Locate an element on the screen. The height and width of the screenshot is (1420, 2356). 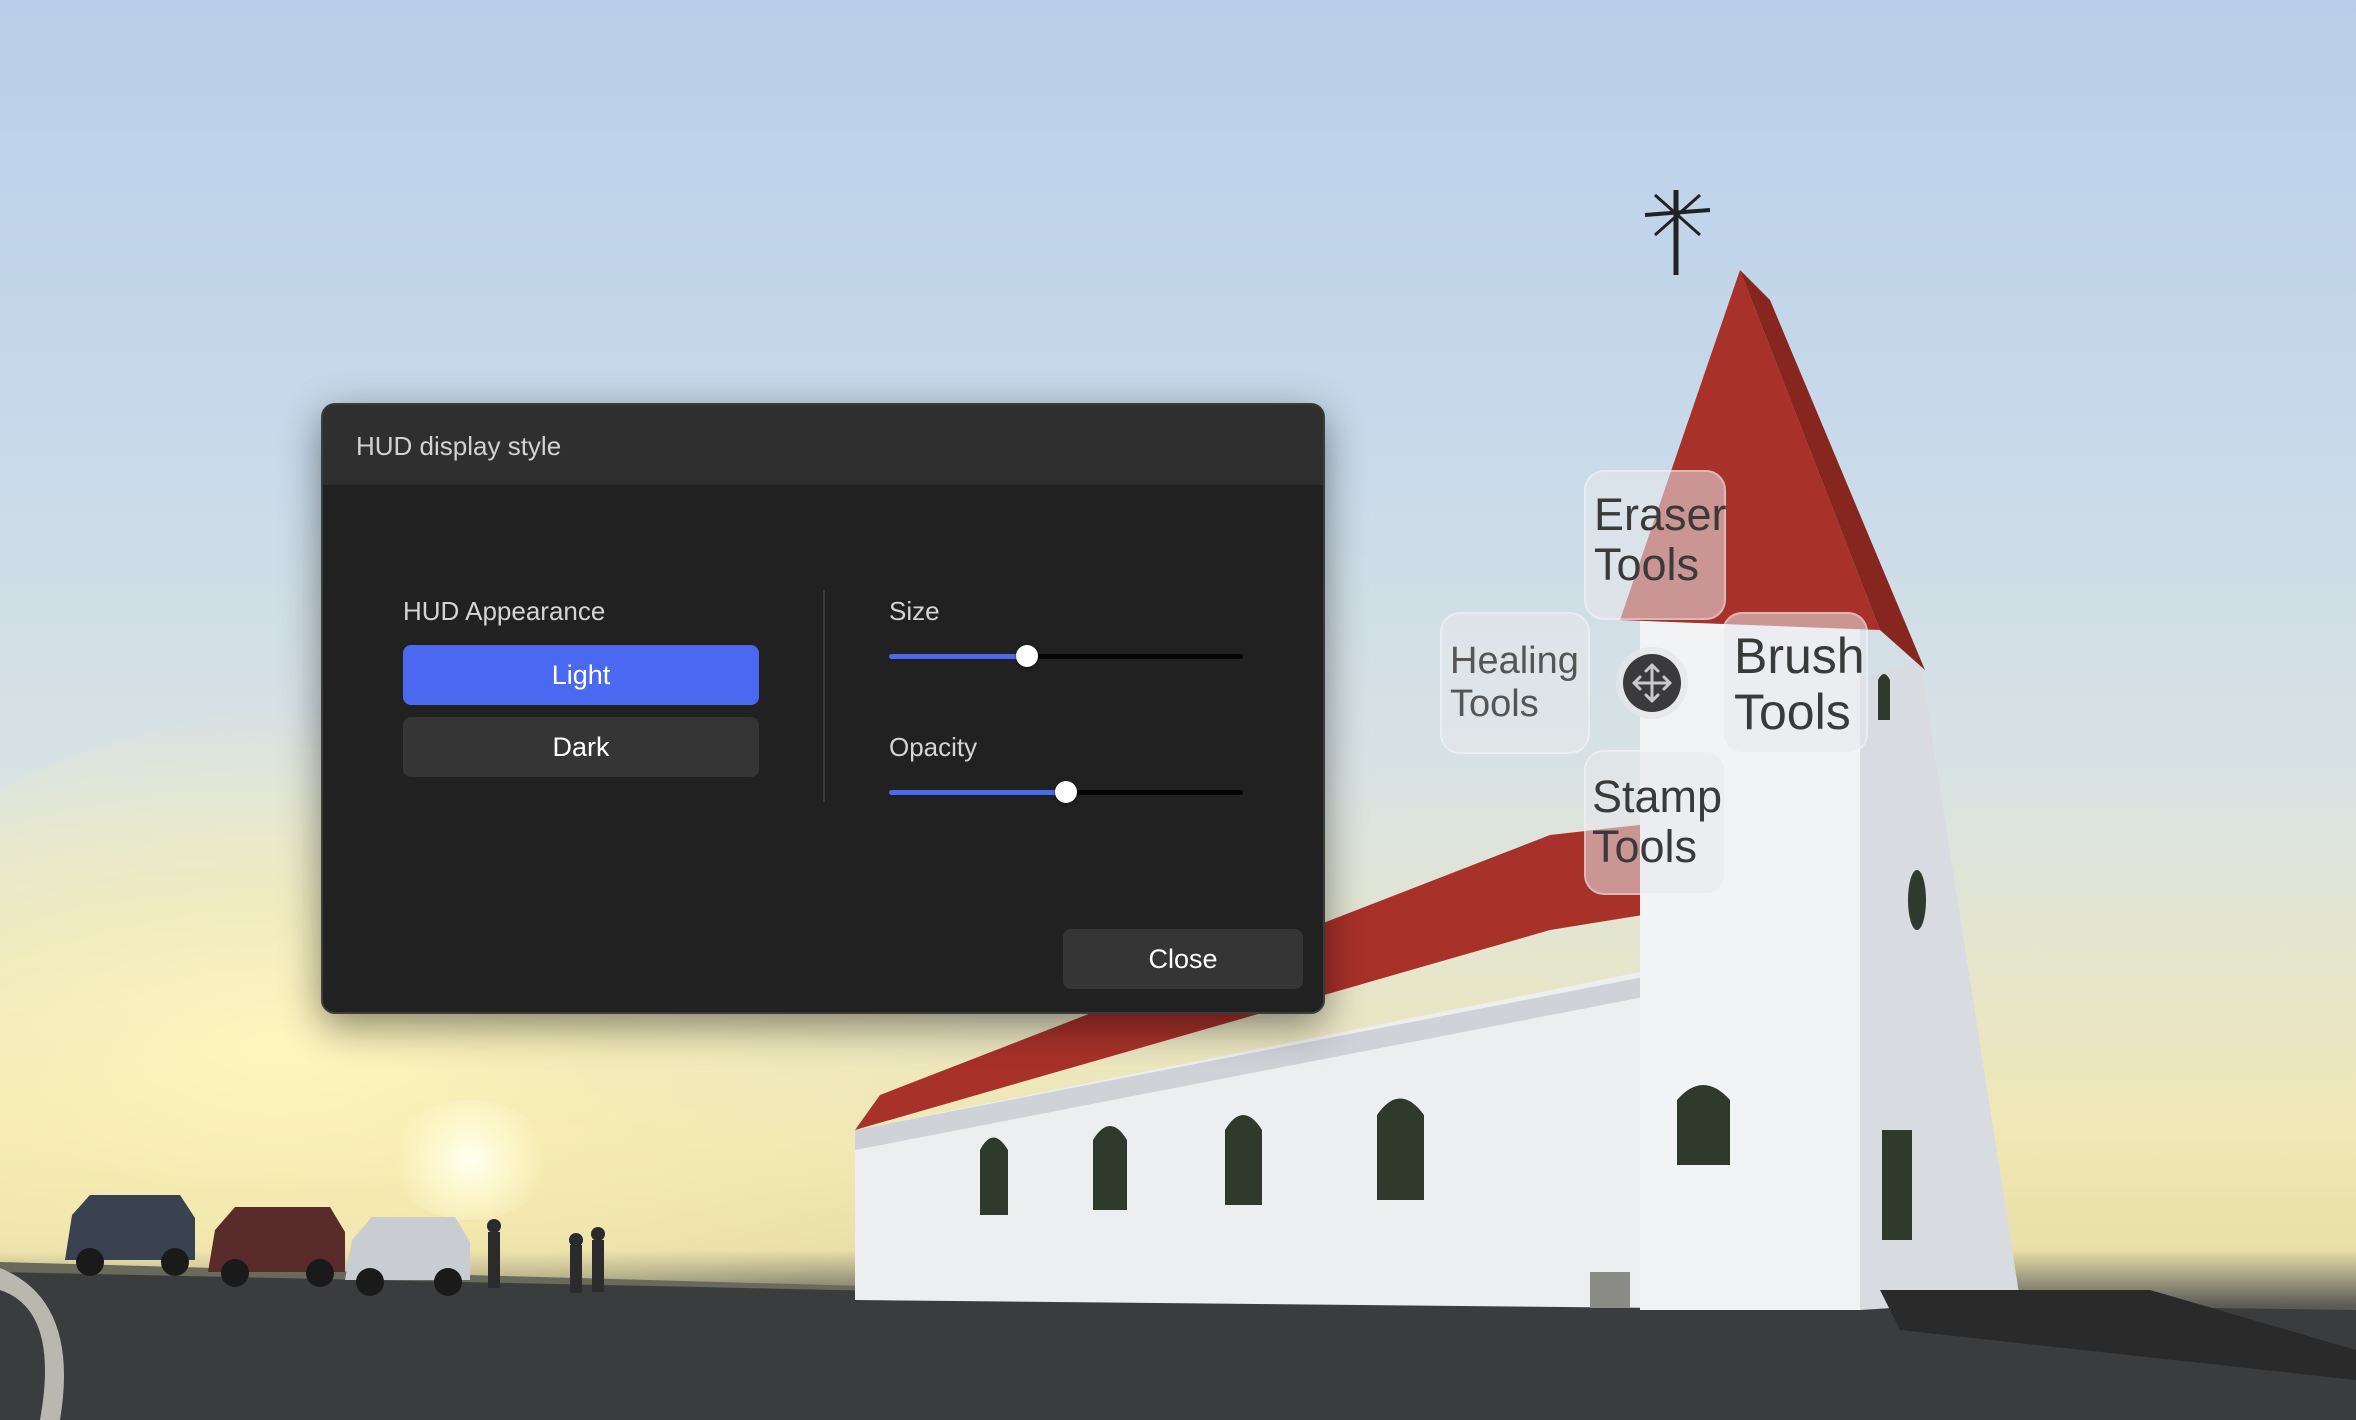
hud-healing-tools-button: Healing Tools is located at coordinates (1515, 683).